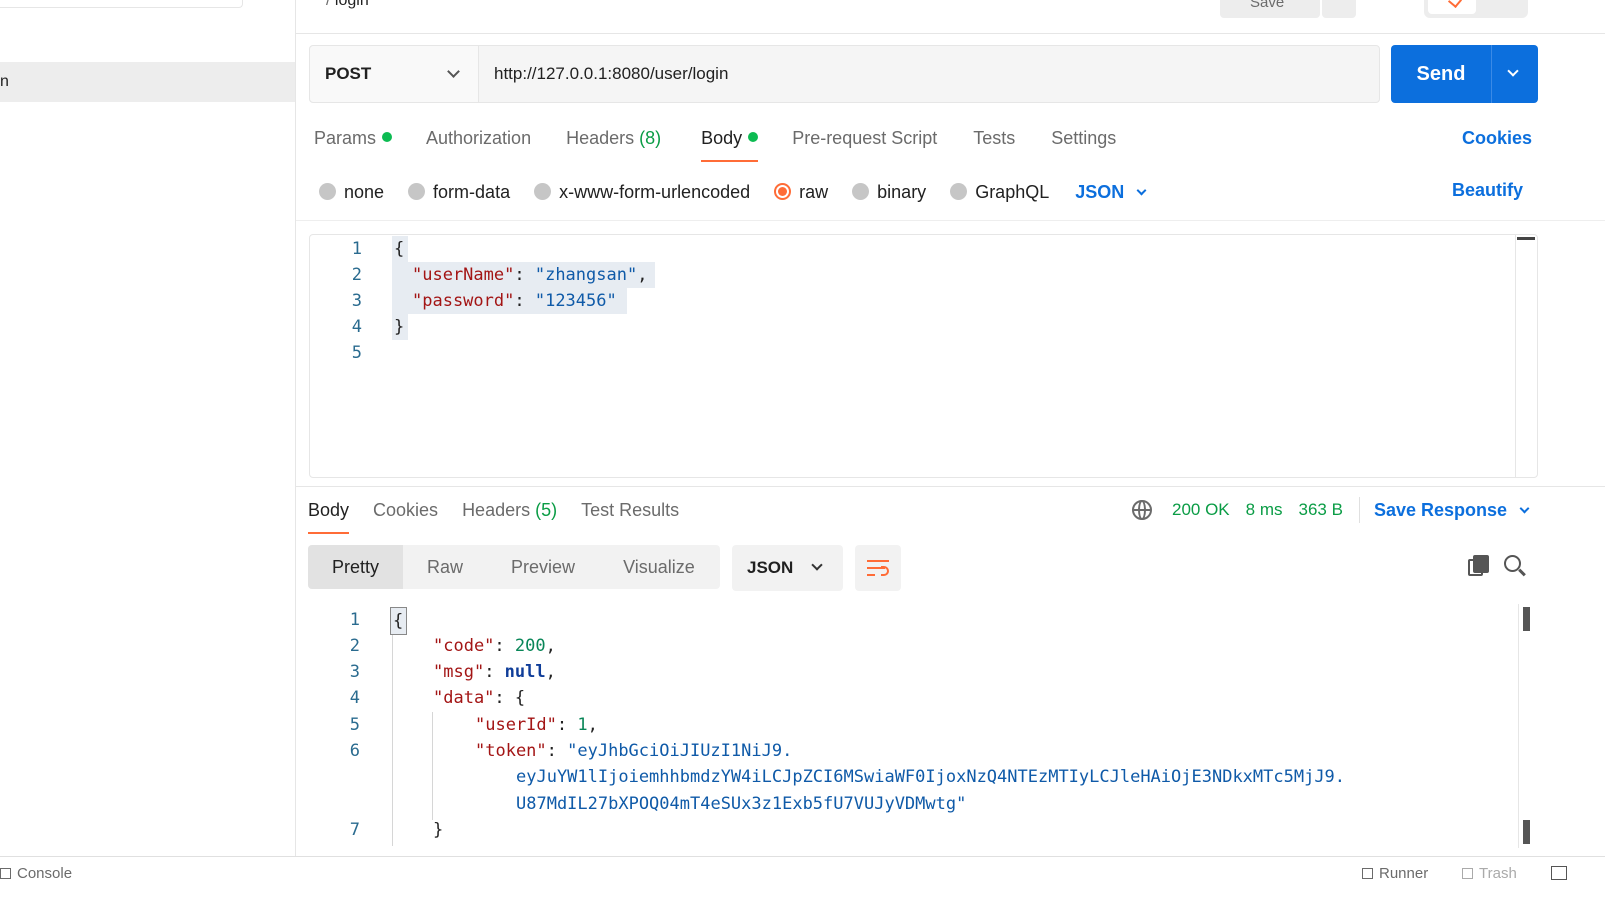 This screenshot has width=1605, height=897. I want to click on console-button: Console, so click(36, 873).